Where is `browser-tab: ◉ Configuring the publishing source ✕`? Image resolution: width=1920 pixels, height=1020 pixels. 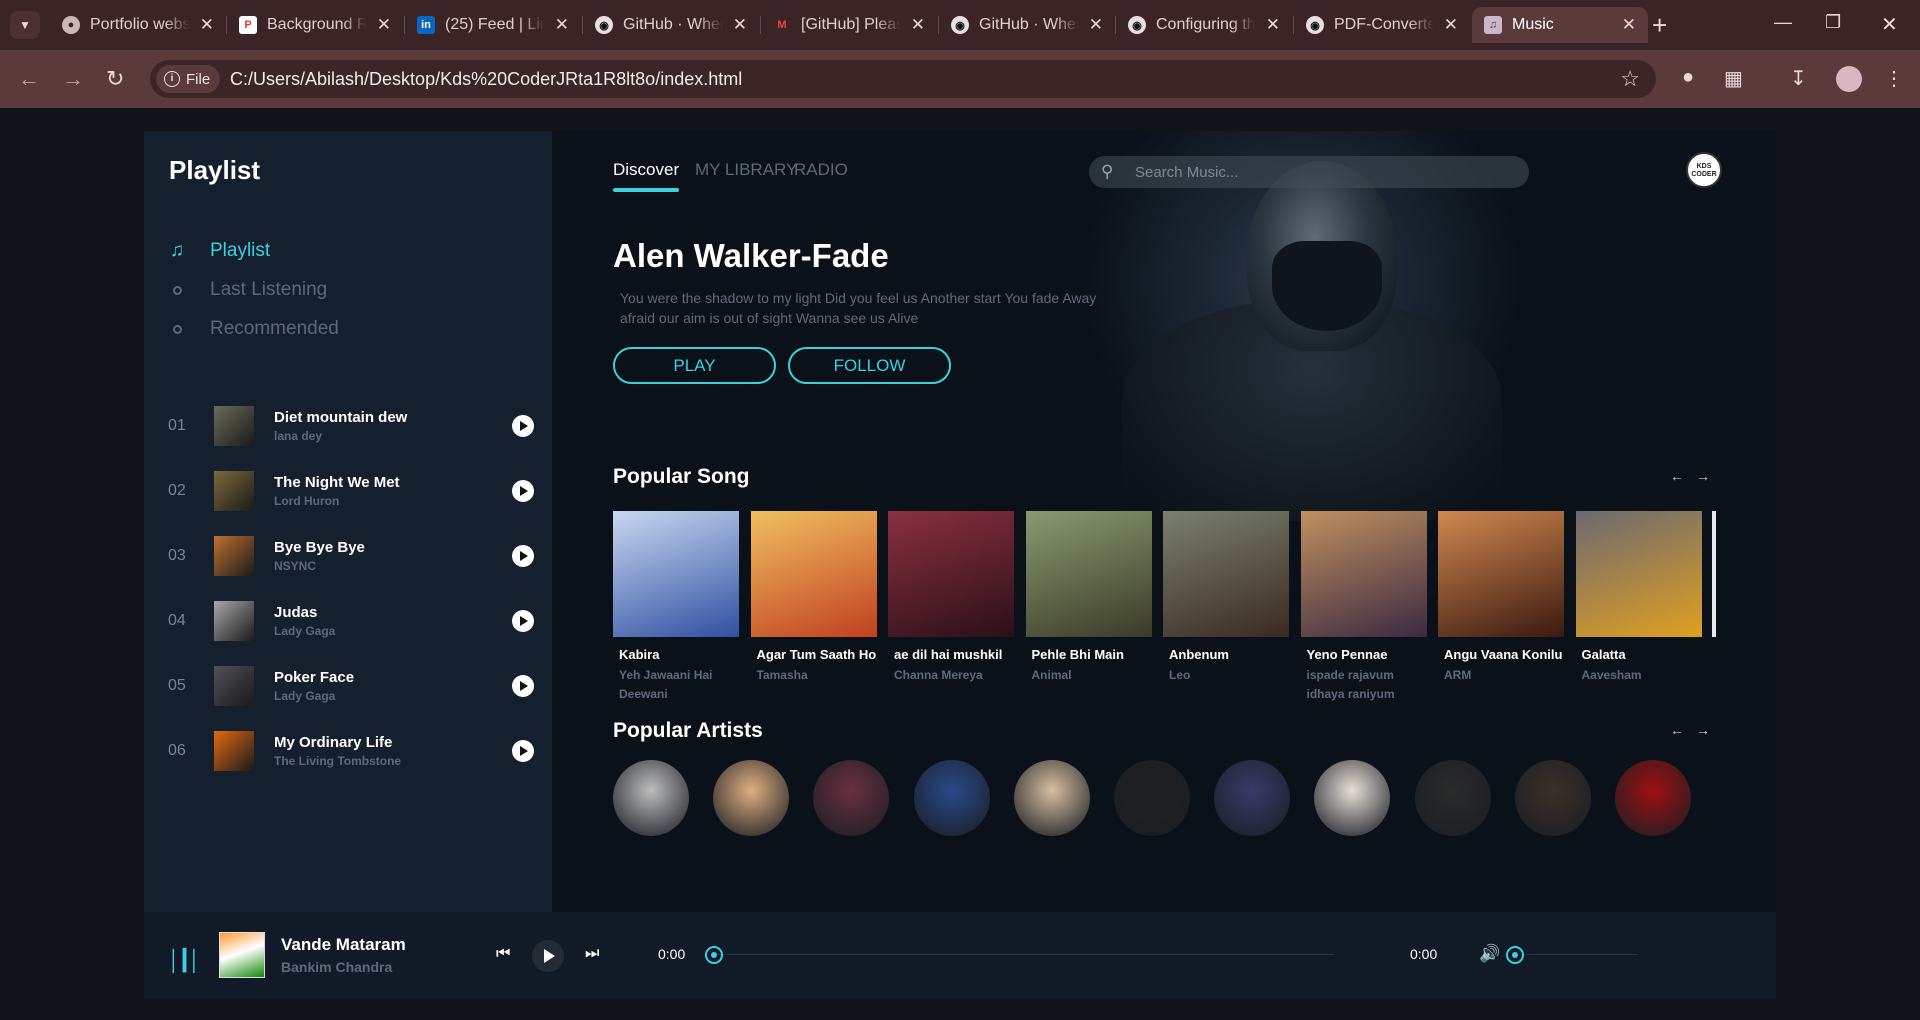 browser-tab: ◉ Configuring the publishing source ✕ is located at coordinates (1204, 25).